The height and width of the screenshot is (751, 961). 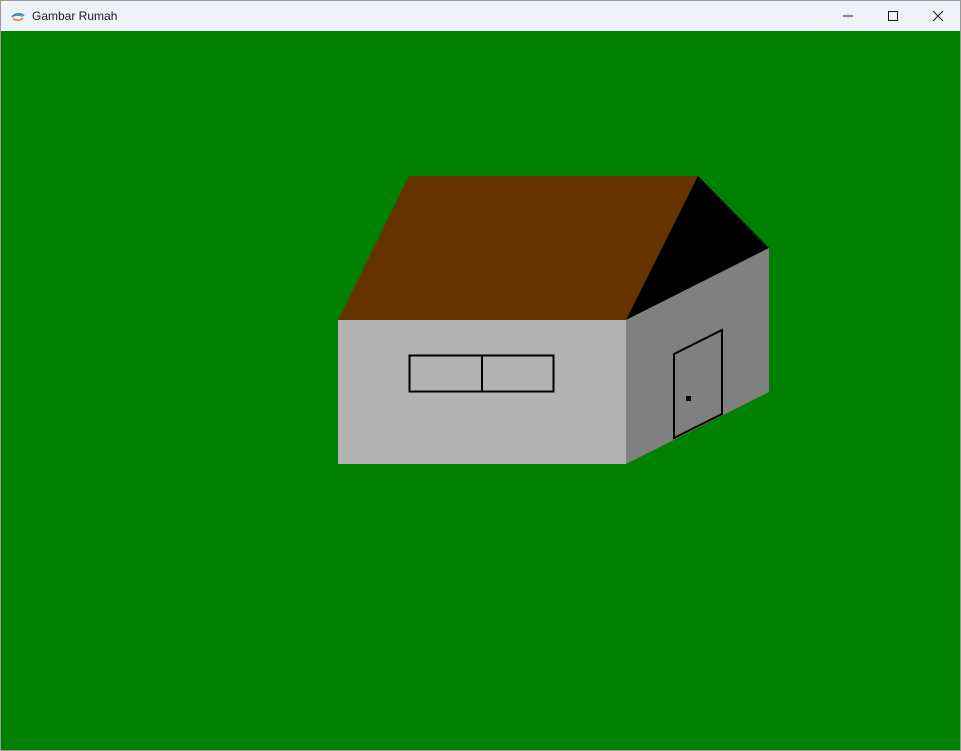 I want to click on maximize-button, so click(x=893, y=16).